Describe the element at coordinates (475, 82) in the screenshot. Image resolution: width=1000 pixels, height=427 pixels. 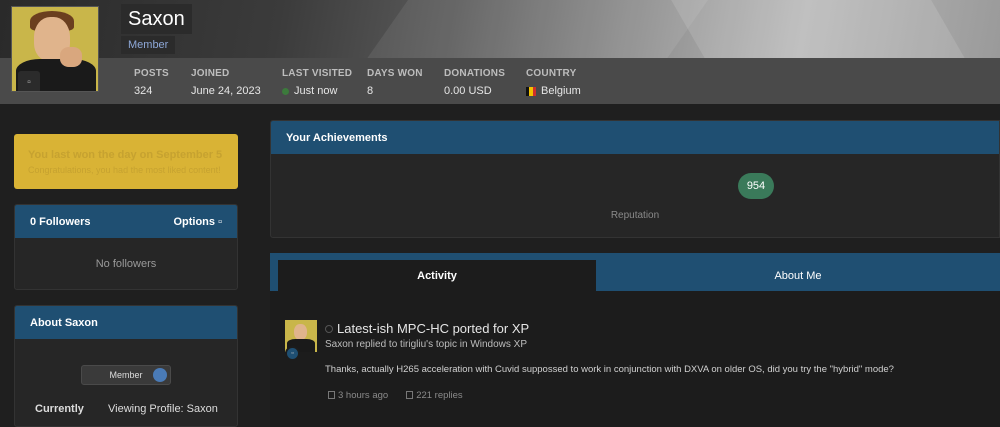
I see `stat-donations: DONATIONS 0.00 USD` at that location.